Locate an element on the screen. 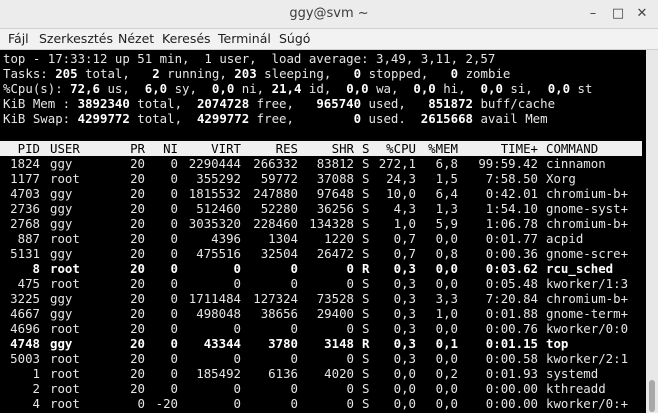  mem-segment: 2074728 is located at coordinates (223, 103).